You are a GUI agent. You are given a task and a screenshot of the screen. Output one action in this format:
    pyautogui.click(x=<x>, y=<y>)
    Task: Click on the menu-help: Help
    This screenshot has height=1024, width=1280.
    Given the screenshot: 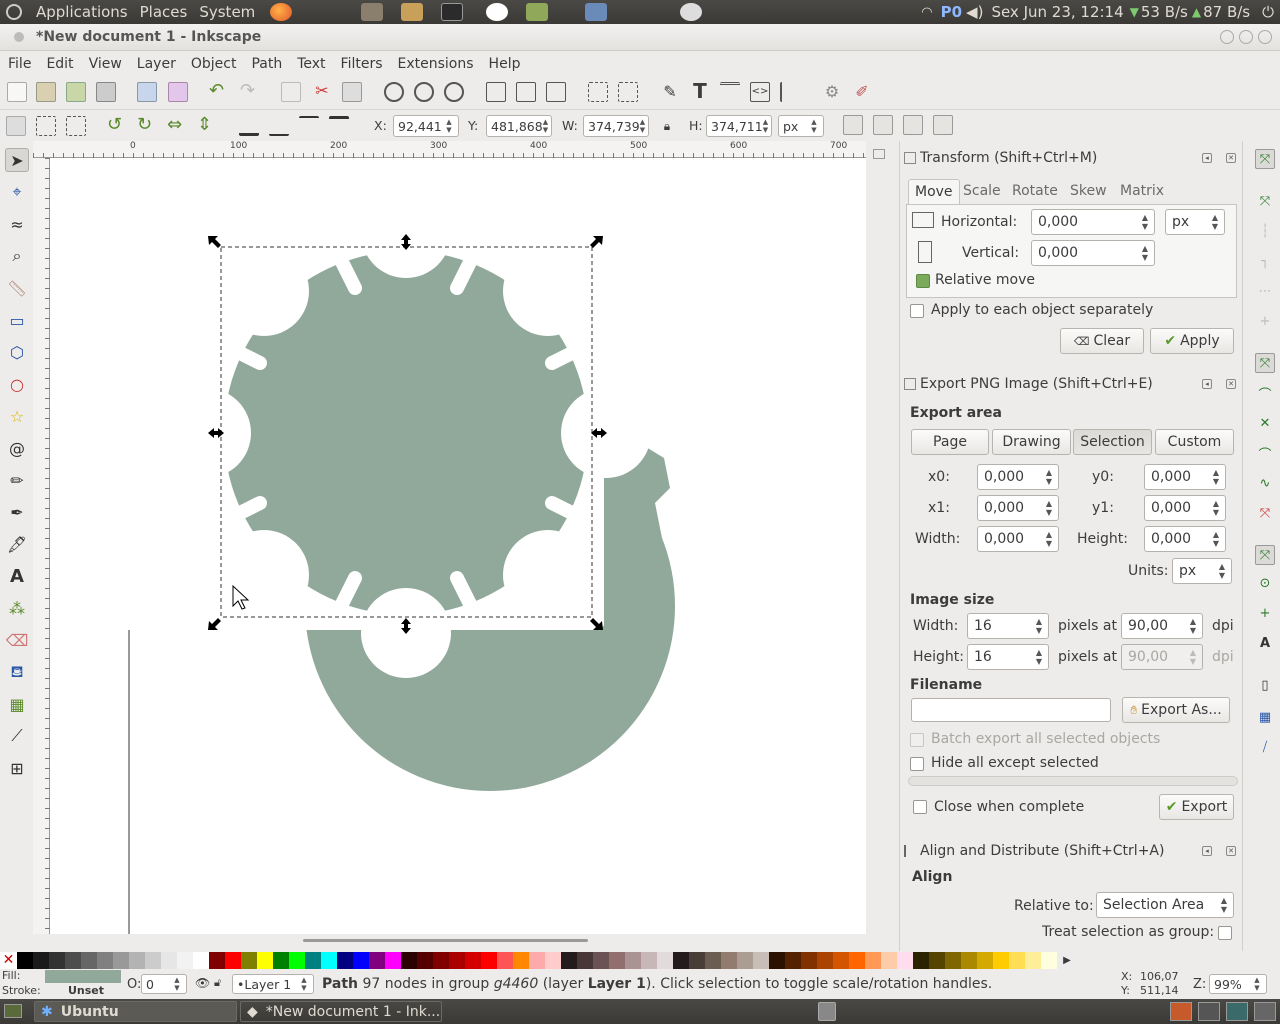 What is the action you would take?
    pyautogui.click(x=504, y=64)
    